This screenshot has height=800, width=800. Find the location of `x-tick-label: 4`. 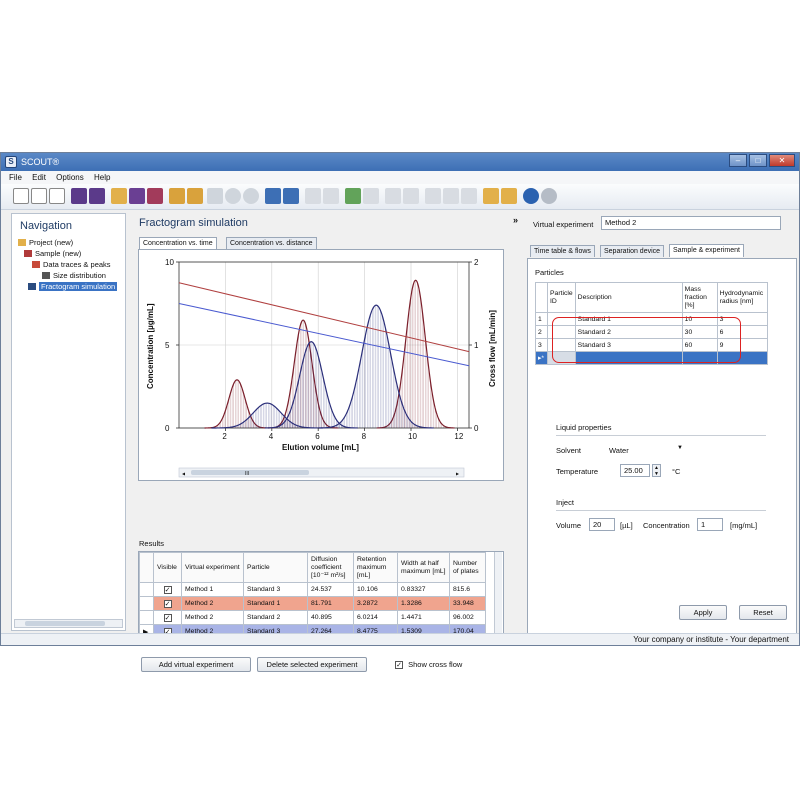

x-tick-label: 4 is located at coordinates (271, 436).